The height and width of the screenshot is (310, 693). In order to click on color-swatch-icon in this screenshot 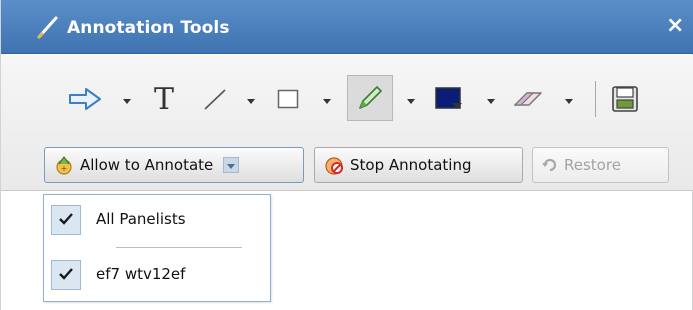, I will do `click(449, 99)`.